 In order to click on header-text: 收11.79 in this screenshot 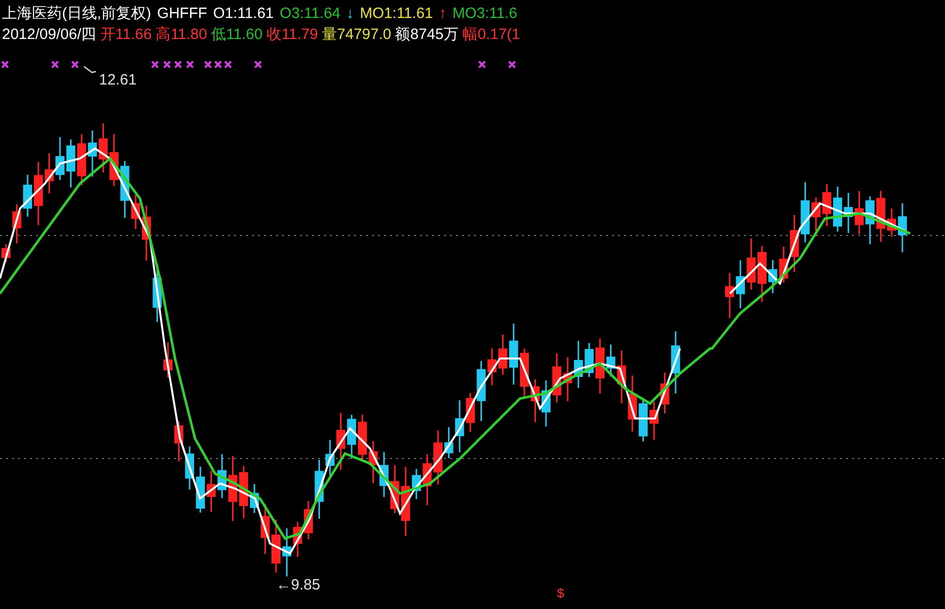, I will do `click(292, 35)`.